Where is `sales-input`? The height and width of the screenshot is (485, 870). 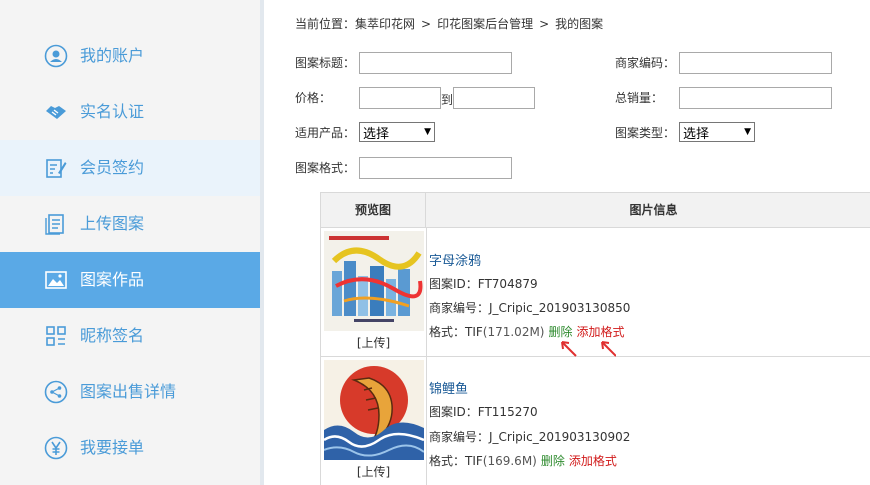
sales-input is located at coordinates (755, 98).